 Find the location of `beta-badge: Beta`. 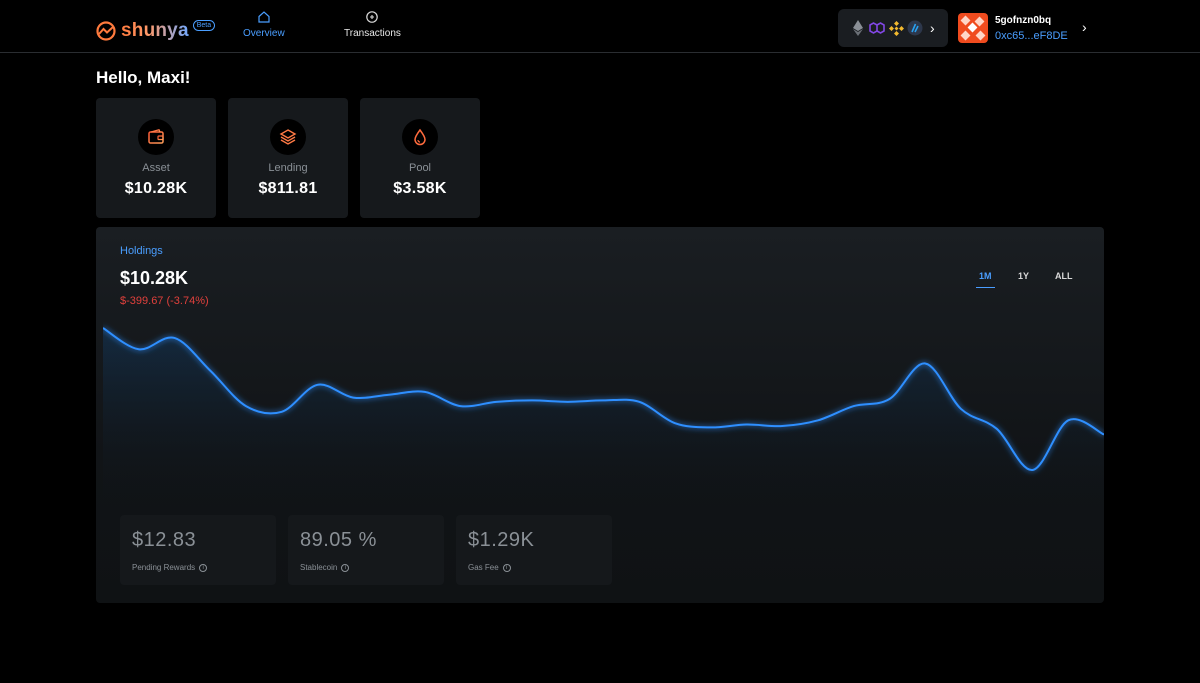

beta-badge: Beta is located at coordinates (204, 25).